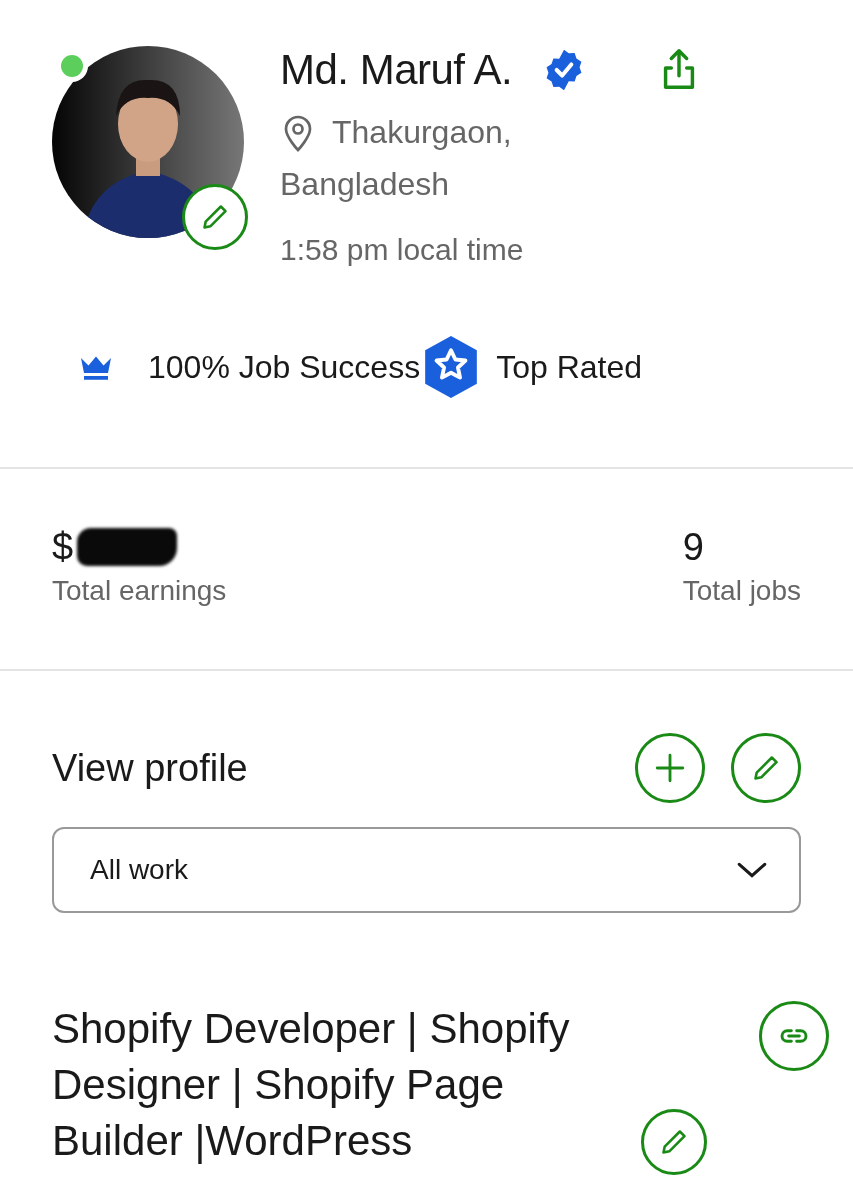 Image resolution: width=853 pixels, height=1200 pixels. I want to click on badge-label: Top Rated, so click(569, 367).